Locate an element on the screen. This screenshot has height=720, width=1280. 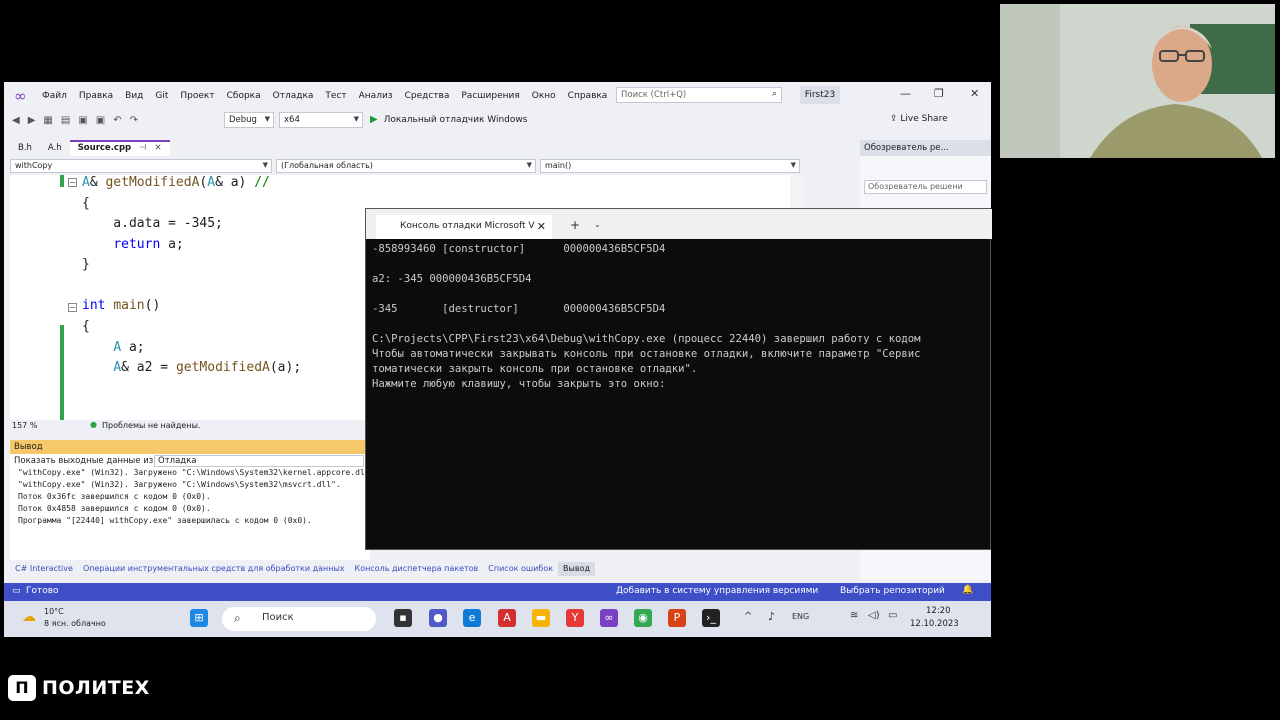
microphone-icon: ♪ is located at coordinates (771, 616).